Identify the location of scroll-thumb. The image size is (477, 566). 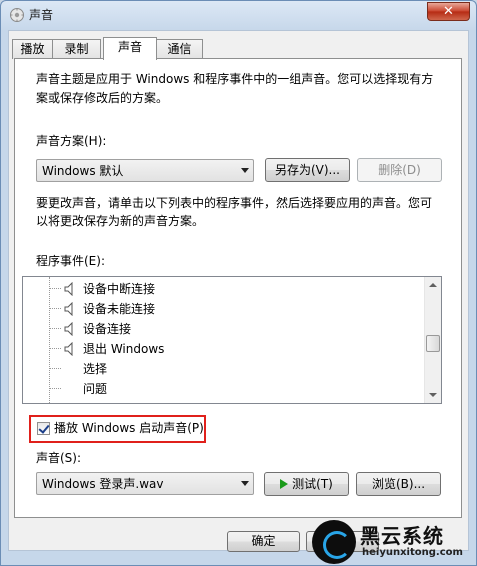
(433, 343).